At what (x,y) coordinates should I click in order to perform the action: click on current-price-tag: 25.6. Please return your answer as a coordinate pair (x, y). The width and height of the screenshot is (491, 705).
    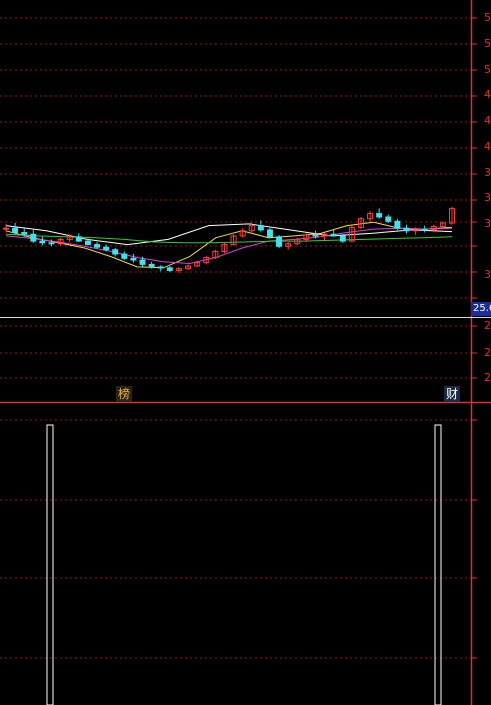
    Looking at the image, I should click on (481, 309).